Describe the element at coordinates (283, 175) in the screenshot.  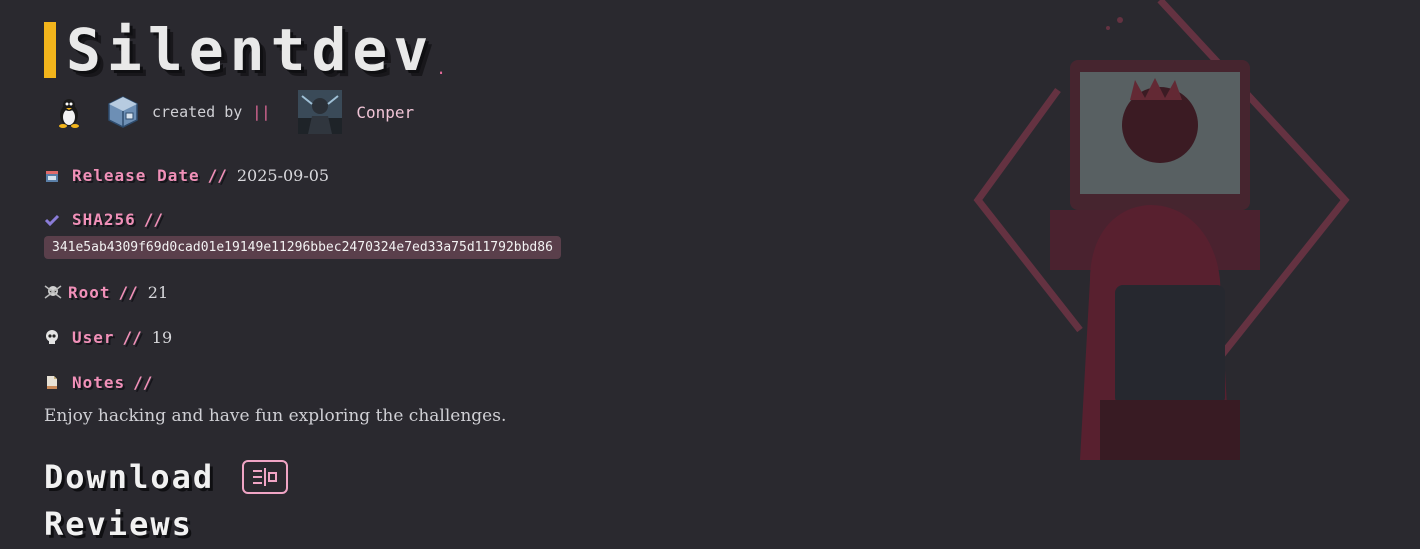
I see `release-date-value: 2025-09-05` at that location.